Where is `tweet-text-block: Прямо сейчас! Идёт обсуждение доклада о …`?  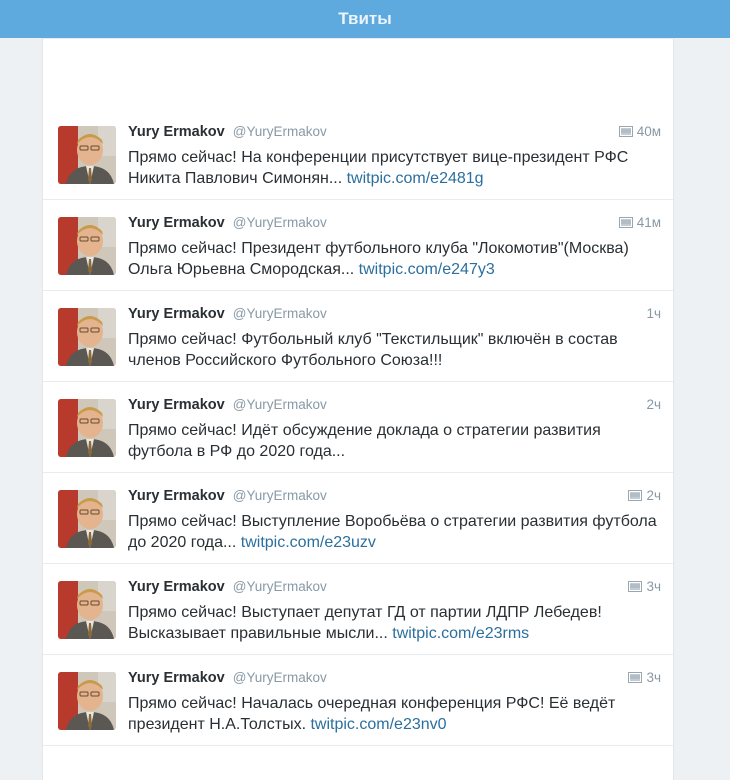
tweet-text-block: Прямо сейчас! Идёт обсуждение доклада о … is located at coordinates (394, 441).